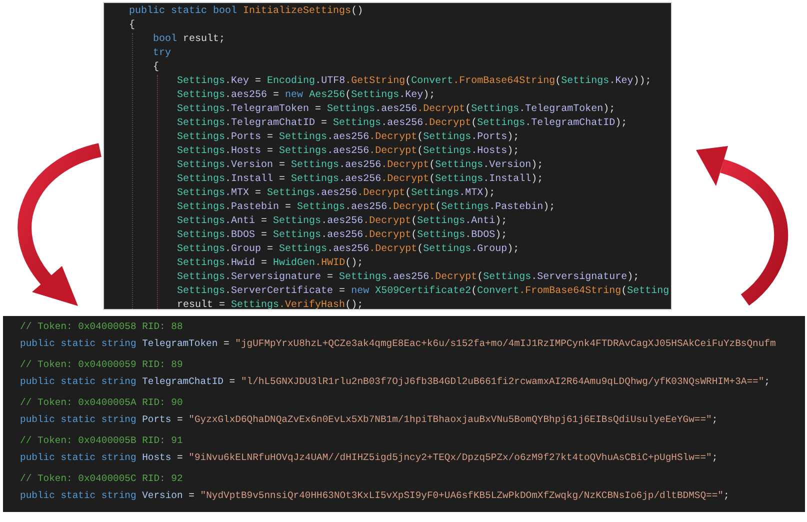  What do you see at coordinates (375, 496) in the screenshot?
I see `code-line: public static string Version = "NydVptB9v5nnsiQr40HH63NOt3KxLI5vXpSI9yF0+UA6sfKB5LZwPkDOmXfZwqkg/NzKCBNsIo6jp/dltBDMSQ==";` at bounding box center [375, 496].